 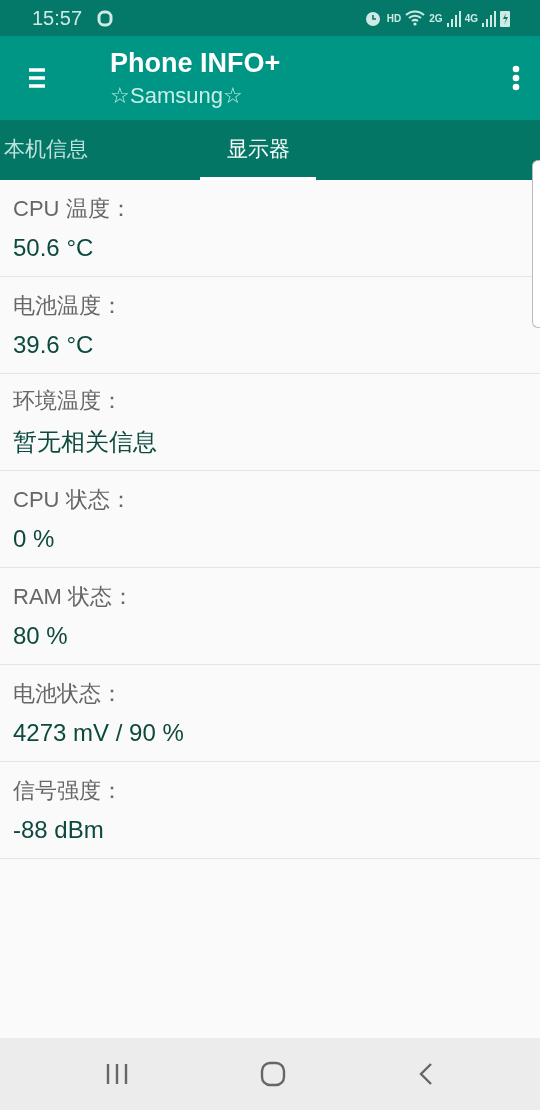 I want to click on status-time: 15:57, so click(x=57, y=18).